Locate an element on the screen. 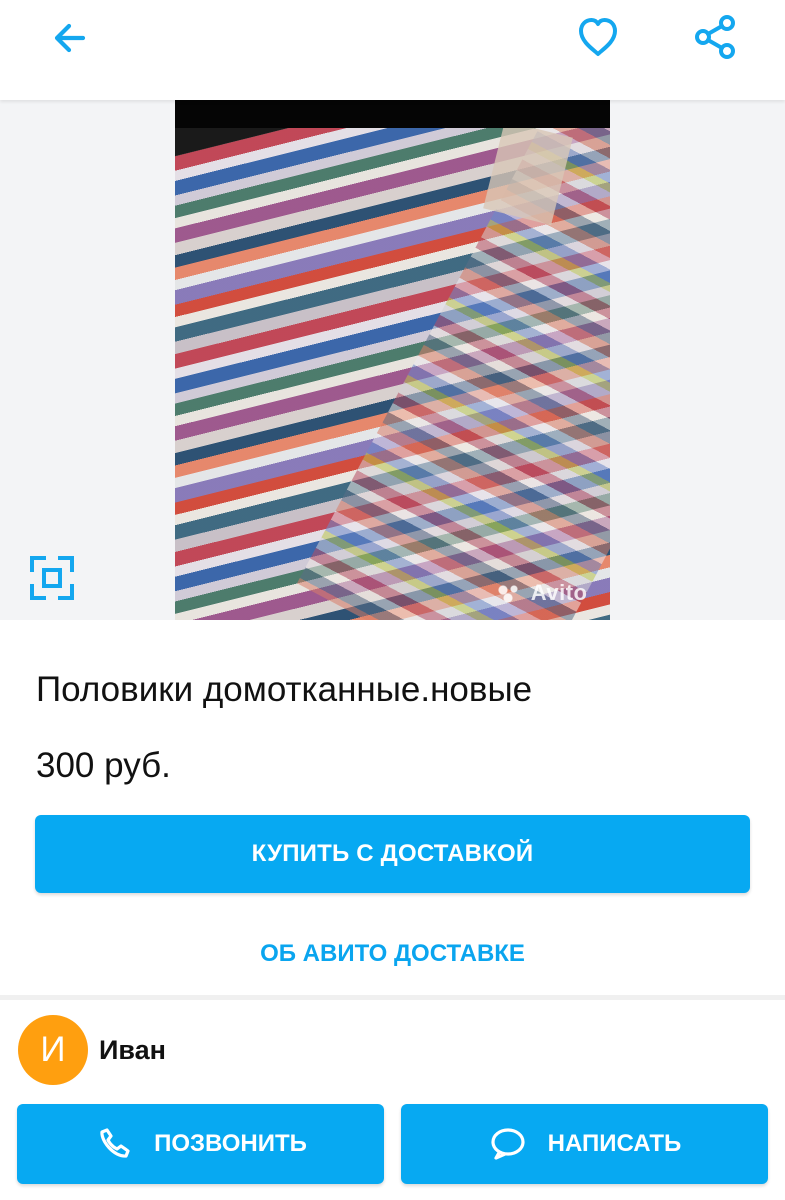 The width and height of the screenshot is (785, 1200). listing-price: 300 руб. is located at coordinates (103, 765).